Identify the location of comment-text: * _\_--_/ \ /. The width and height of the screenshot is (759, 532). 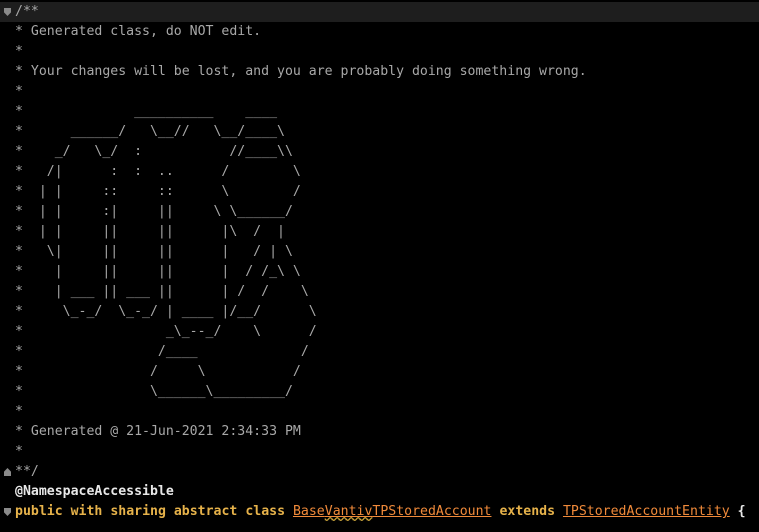
(166, 331).